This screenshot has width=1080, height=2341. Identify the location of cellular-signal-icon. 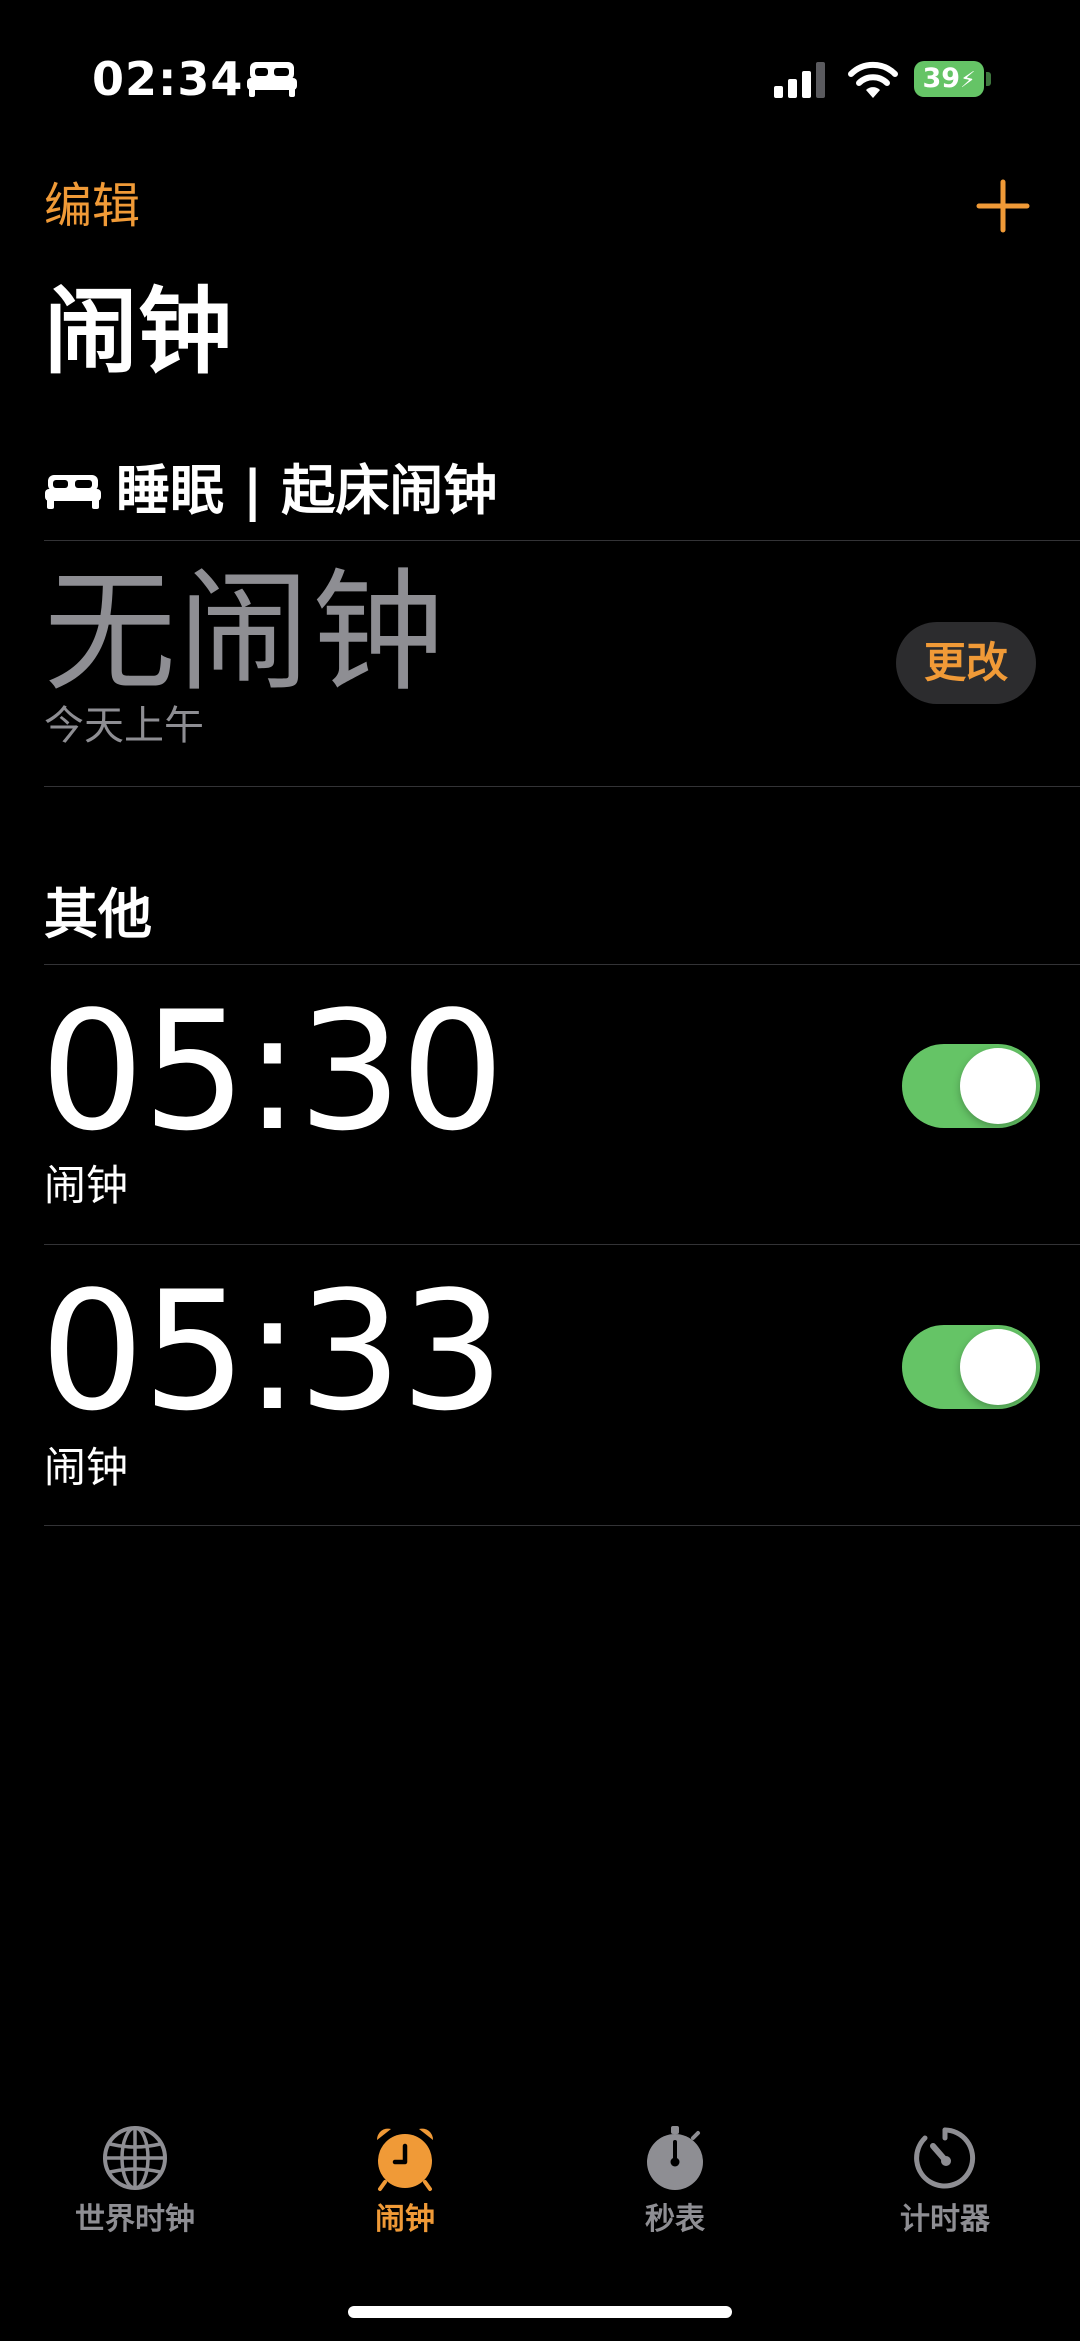
(799, 80).